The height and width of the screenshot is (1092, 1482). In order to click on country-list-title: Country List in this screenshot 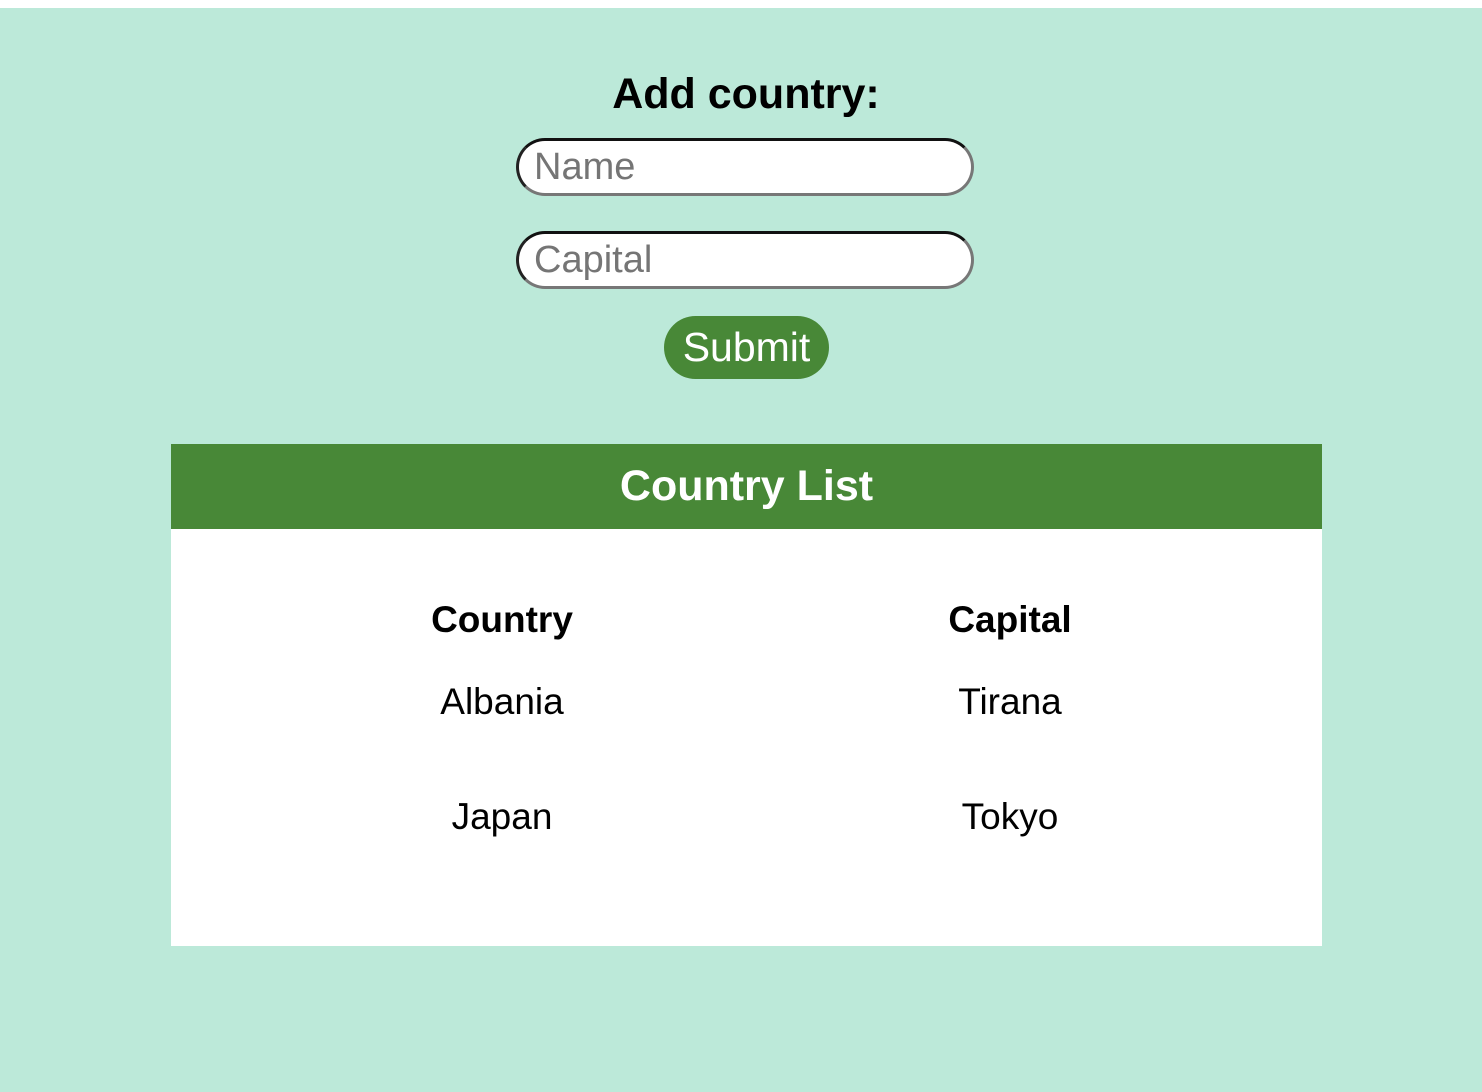, I will do `click(746, 486)`.